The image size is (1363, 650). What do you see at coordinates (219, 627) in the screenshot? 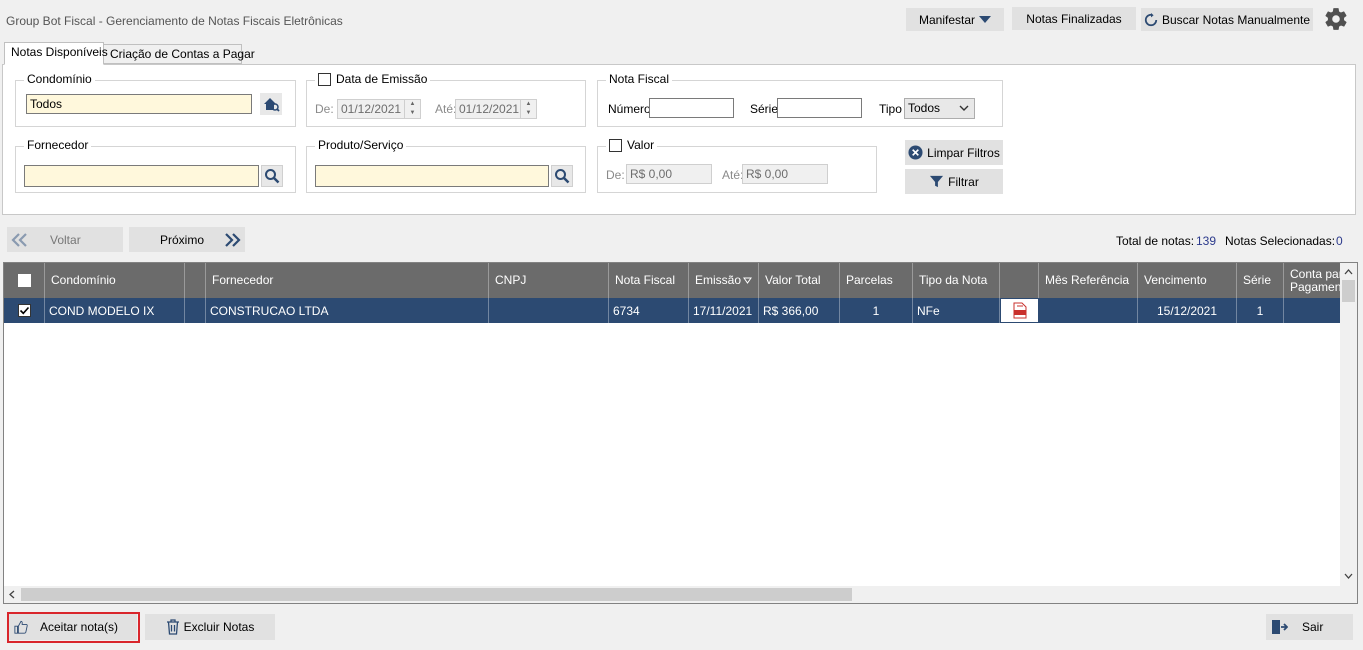
I see `excluir-notas-label: Excluir Notas` at bounding box center [219, 627].